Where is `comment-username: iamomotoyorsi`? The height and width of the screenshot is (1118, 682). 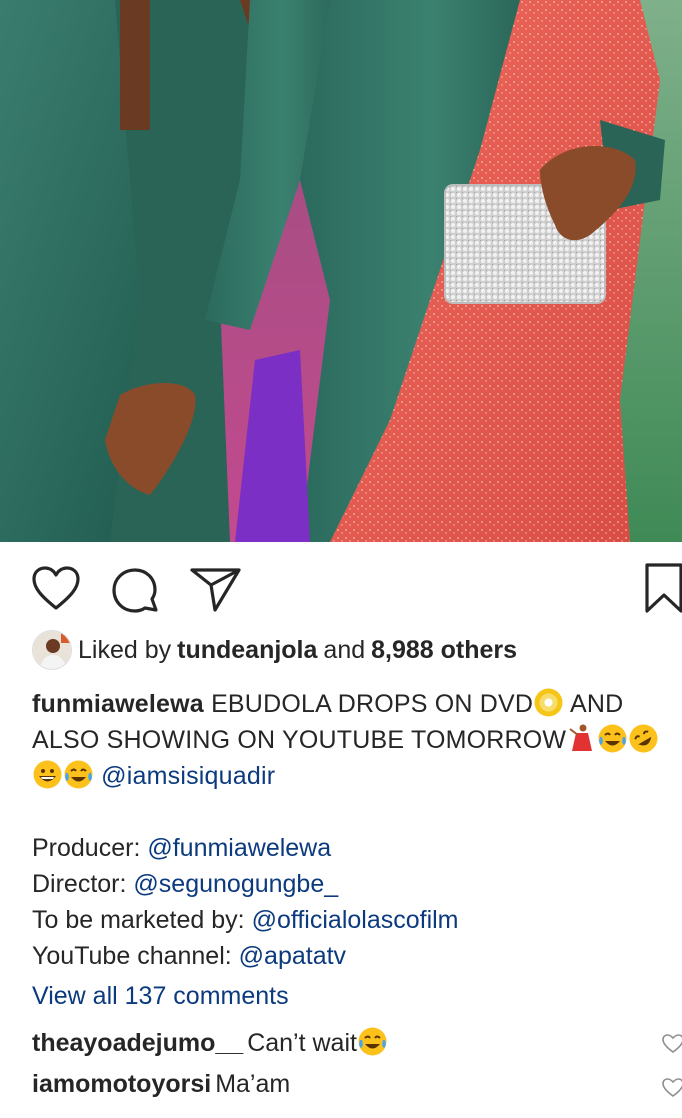 comment-username: iamomotoyorsi is located at coordinates (121, 1084).